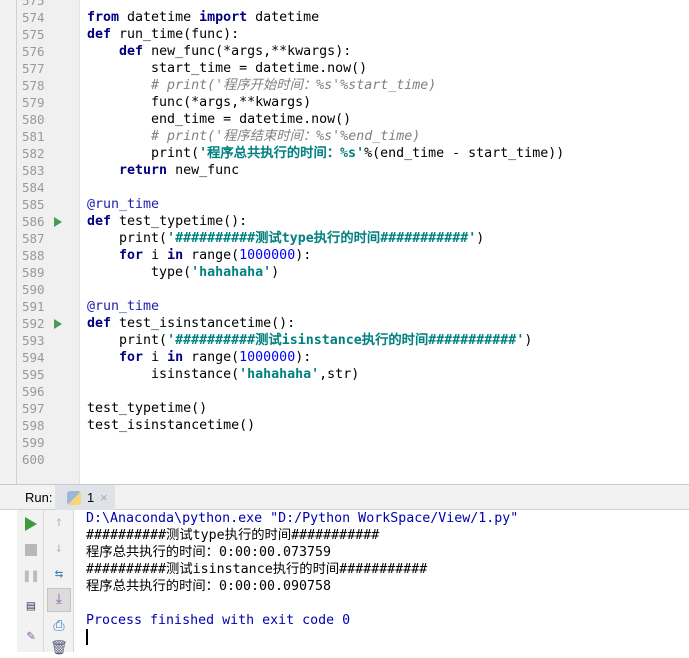  Describe the element at coordinates (344, 187) in the screenshot. I see `code-line: 584` at that location.